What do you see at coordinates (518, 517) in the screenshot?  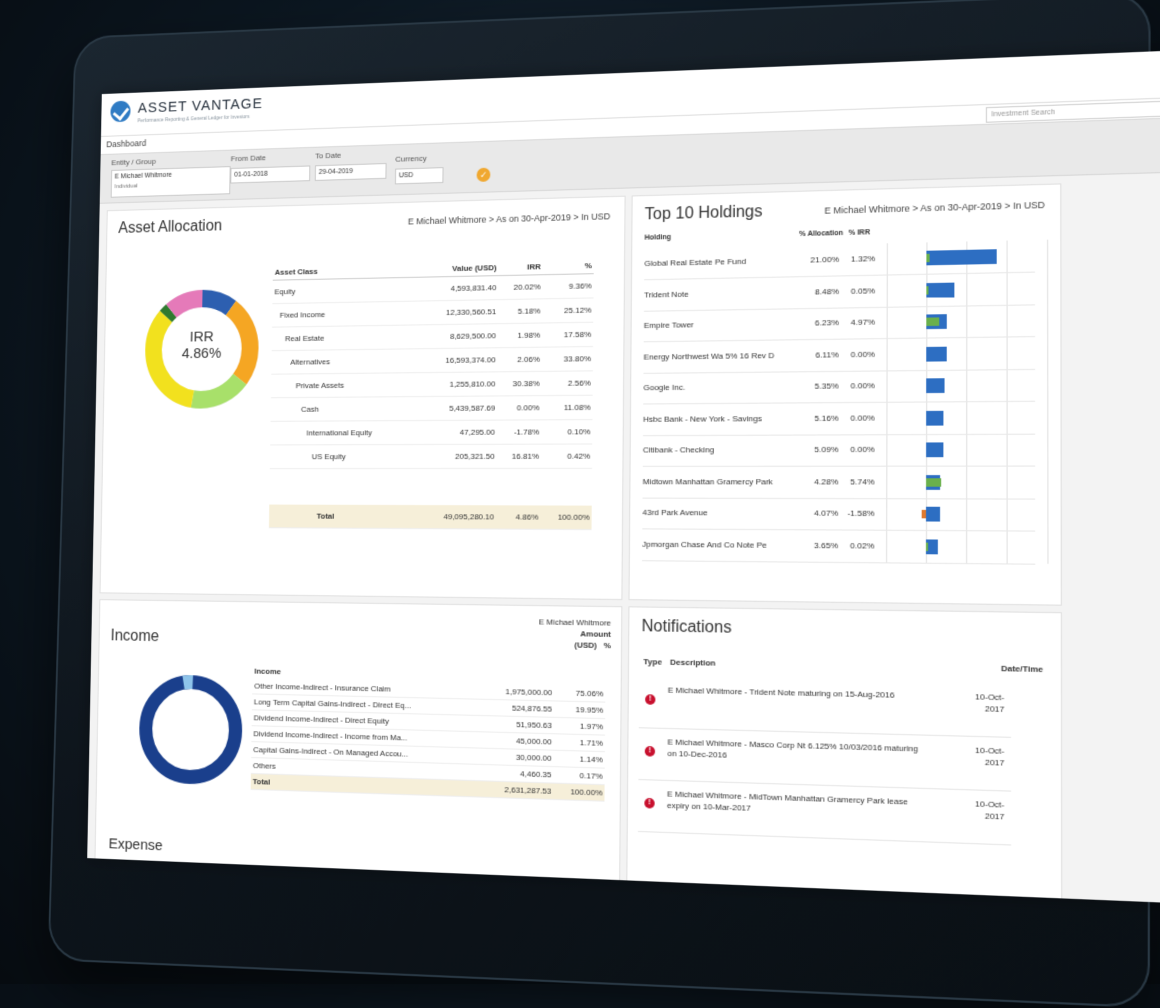 I see `total-irr: 4.86%` at bounding box center [518, 517].